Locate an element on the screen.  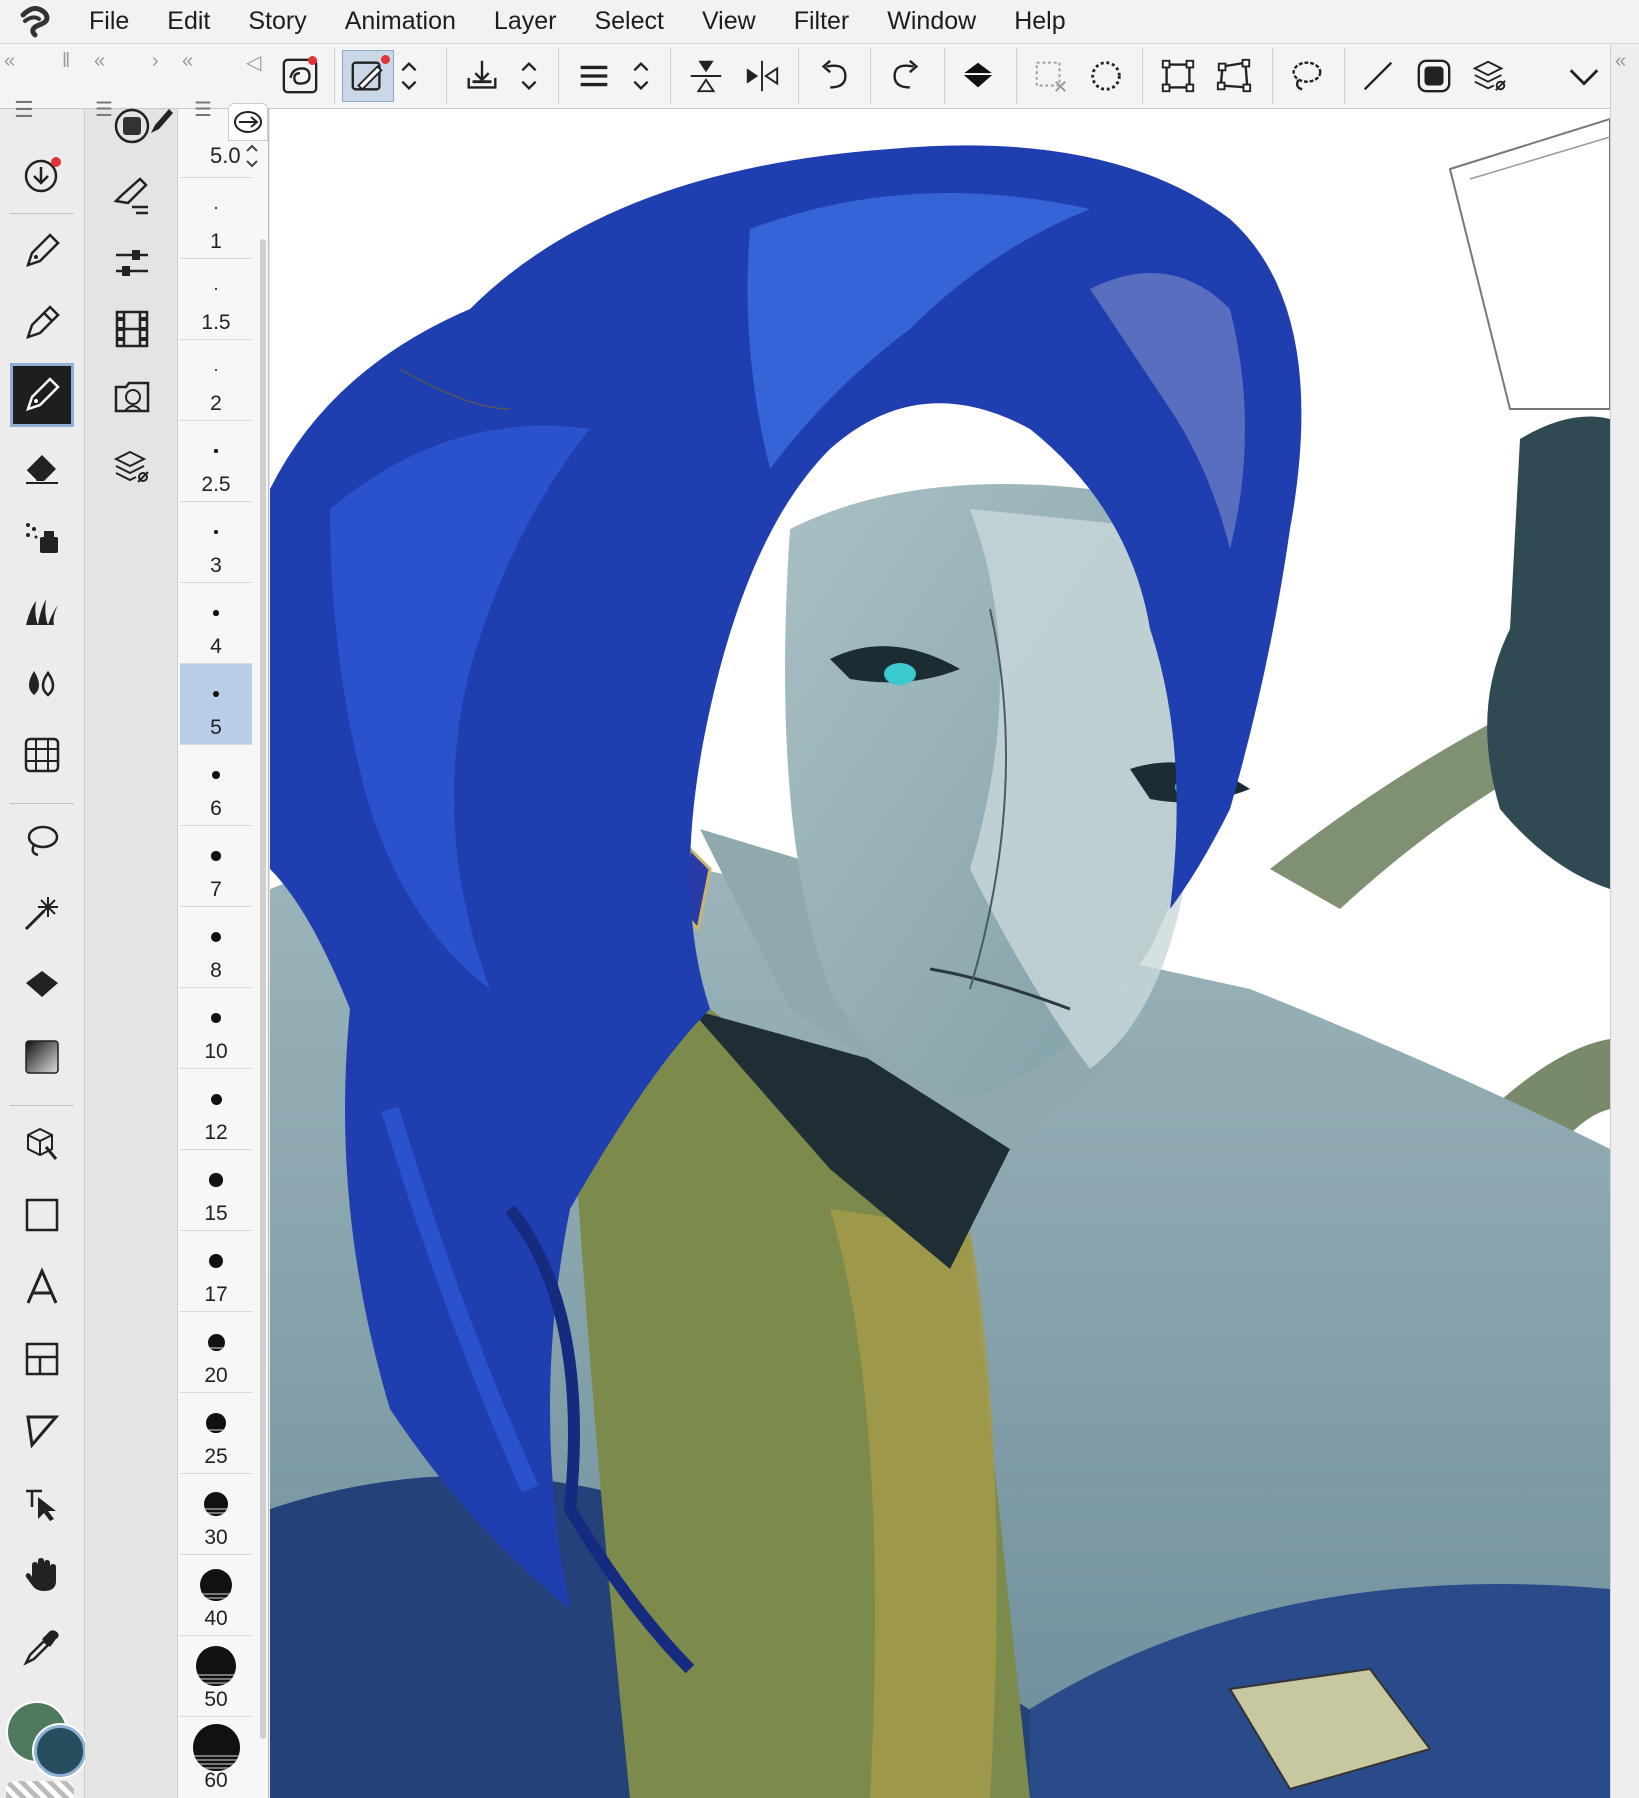
brush-size-item: 1.5 is located at coordinates (216, 298).